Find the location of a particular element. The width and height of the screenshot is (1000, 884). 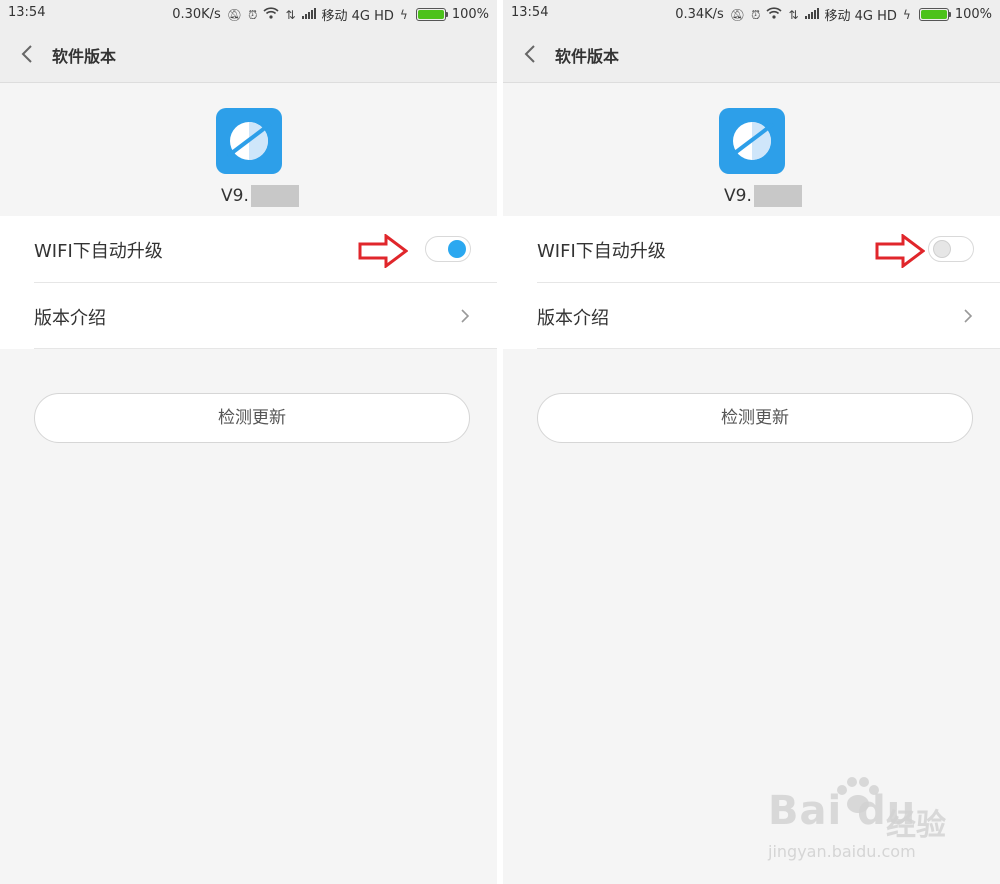

status-bar: 13:54 0.30K/s 🔕︎ ⏰︎ ⇅ 移动 4G HD ϟ 100% is located at coordinates (248, 13).